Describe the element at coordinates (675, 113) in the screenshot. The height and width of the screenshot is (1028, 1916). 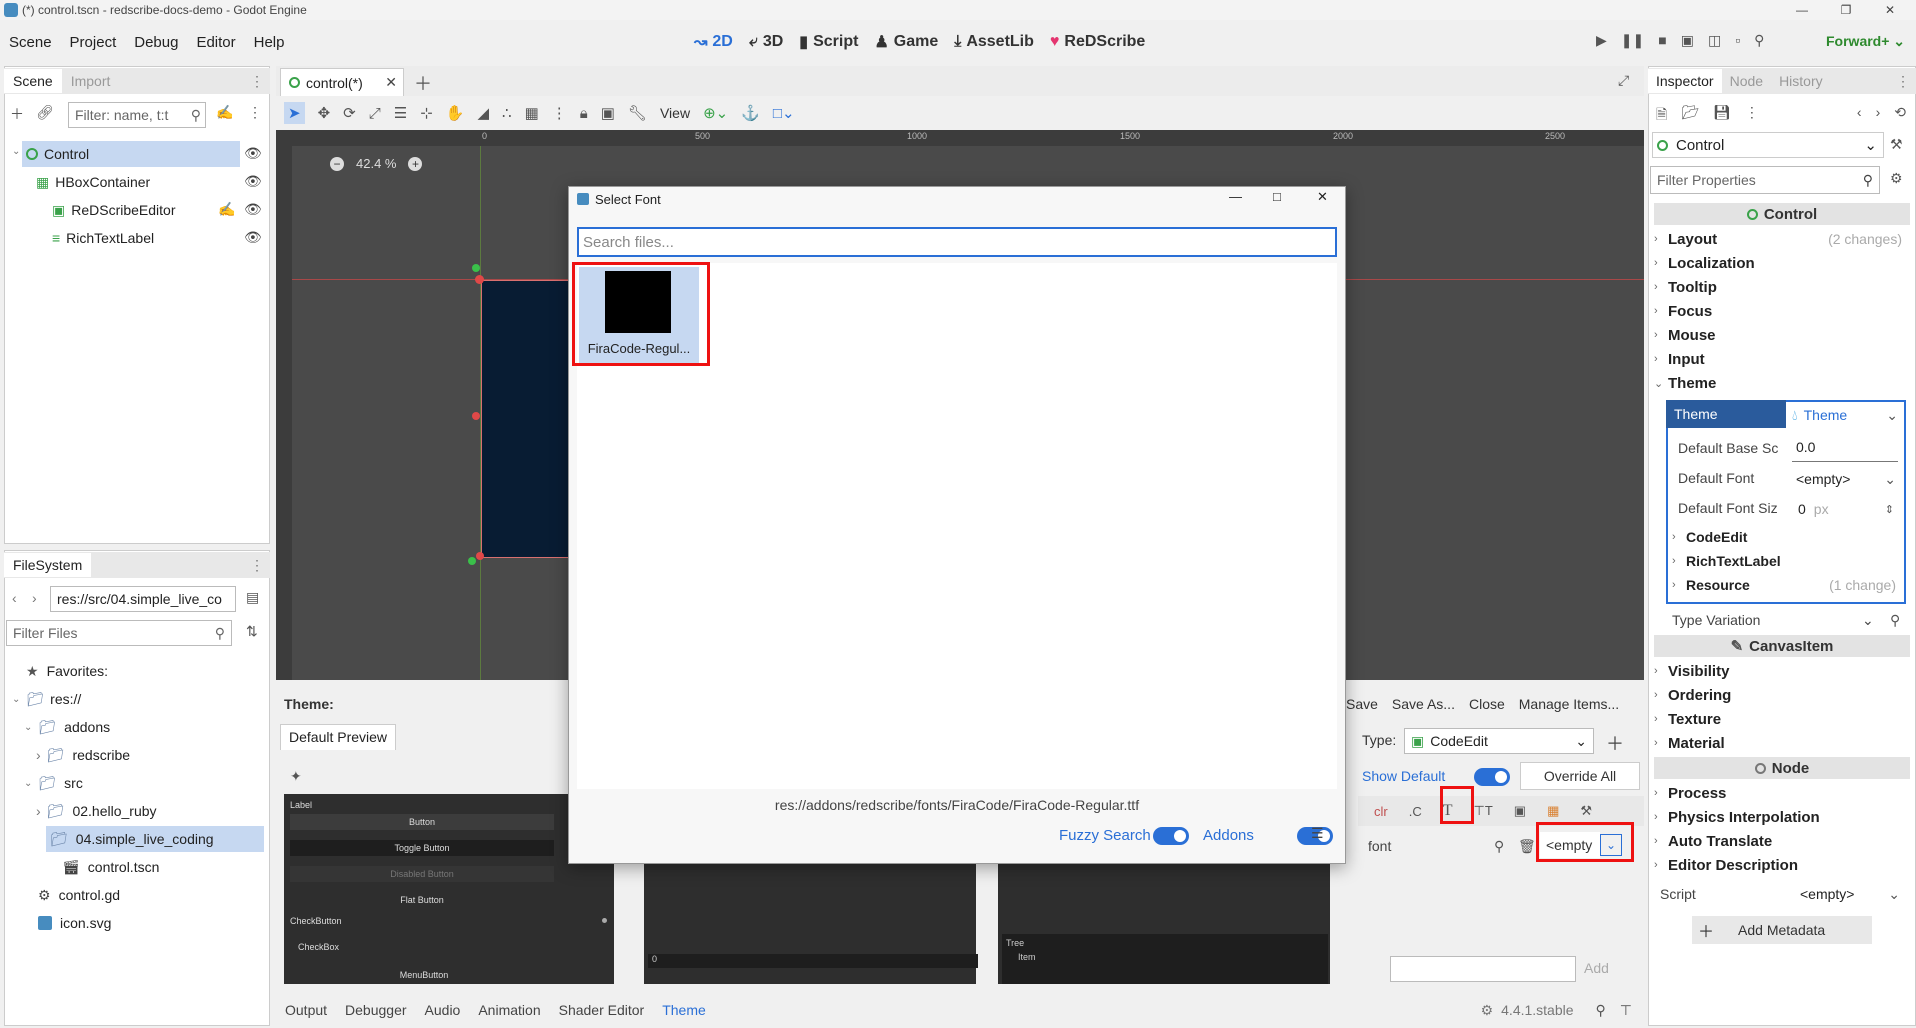
I see `view-menu: View` at that location.